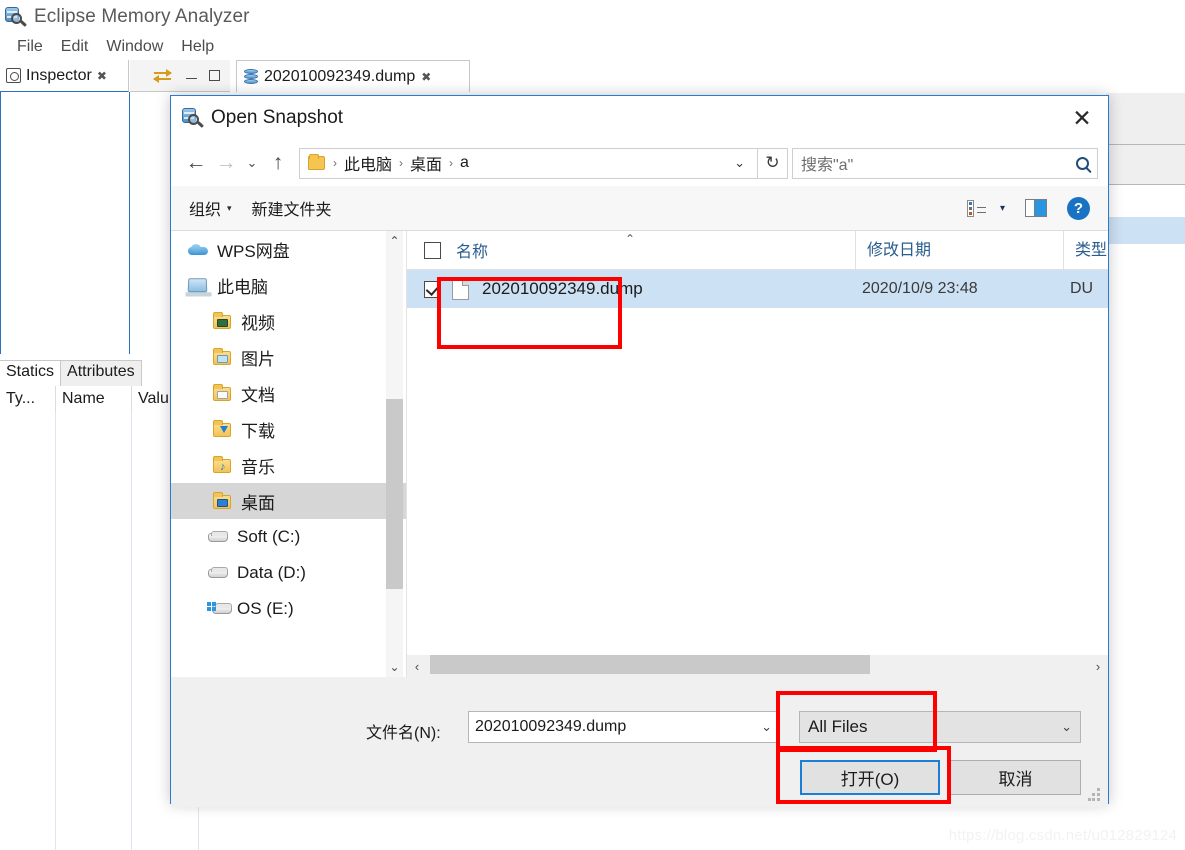  Describe the element at coordinates (198, 285) in the screenshot. I see `this-pc-icon` at that location.